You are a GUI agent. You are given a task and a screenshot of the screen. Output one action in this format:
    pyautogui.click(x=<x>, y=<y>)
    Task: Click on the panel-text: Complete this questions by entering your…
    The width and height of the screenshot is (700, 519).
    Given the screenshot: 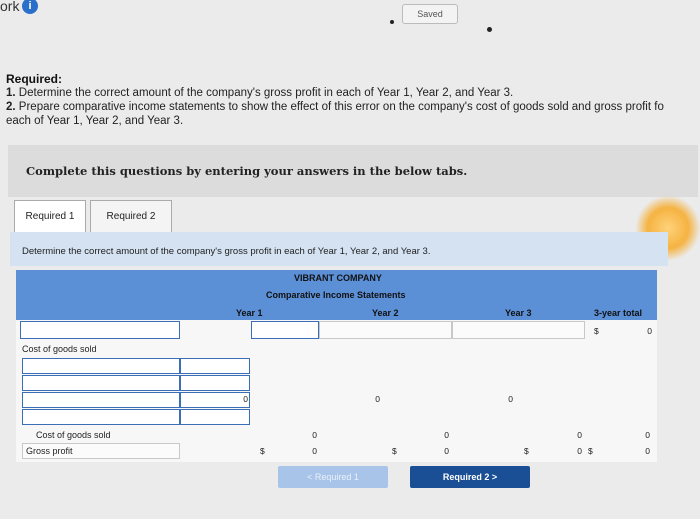 What is the action you would take?
    pyautogui.click(x=247, y=171)
    